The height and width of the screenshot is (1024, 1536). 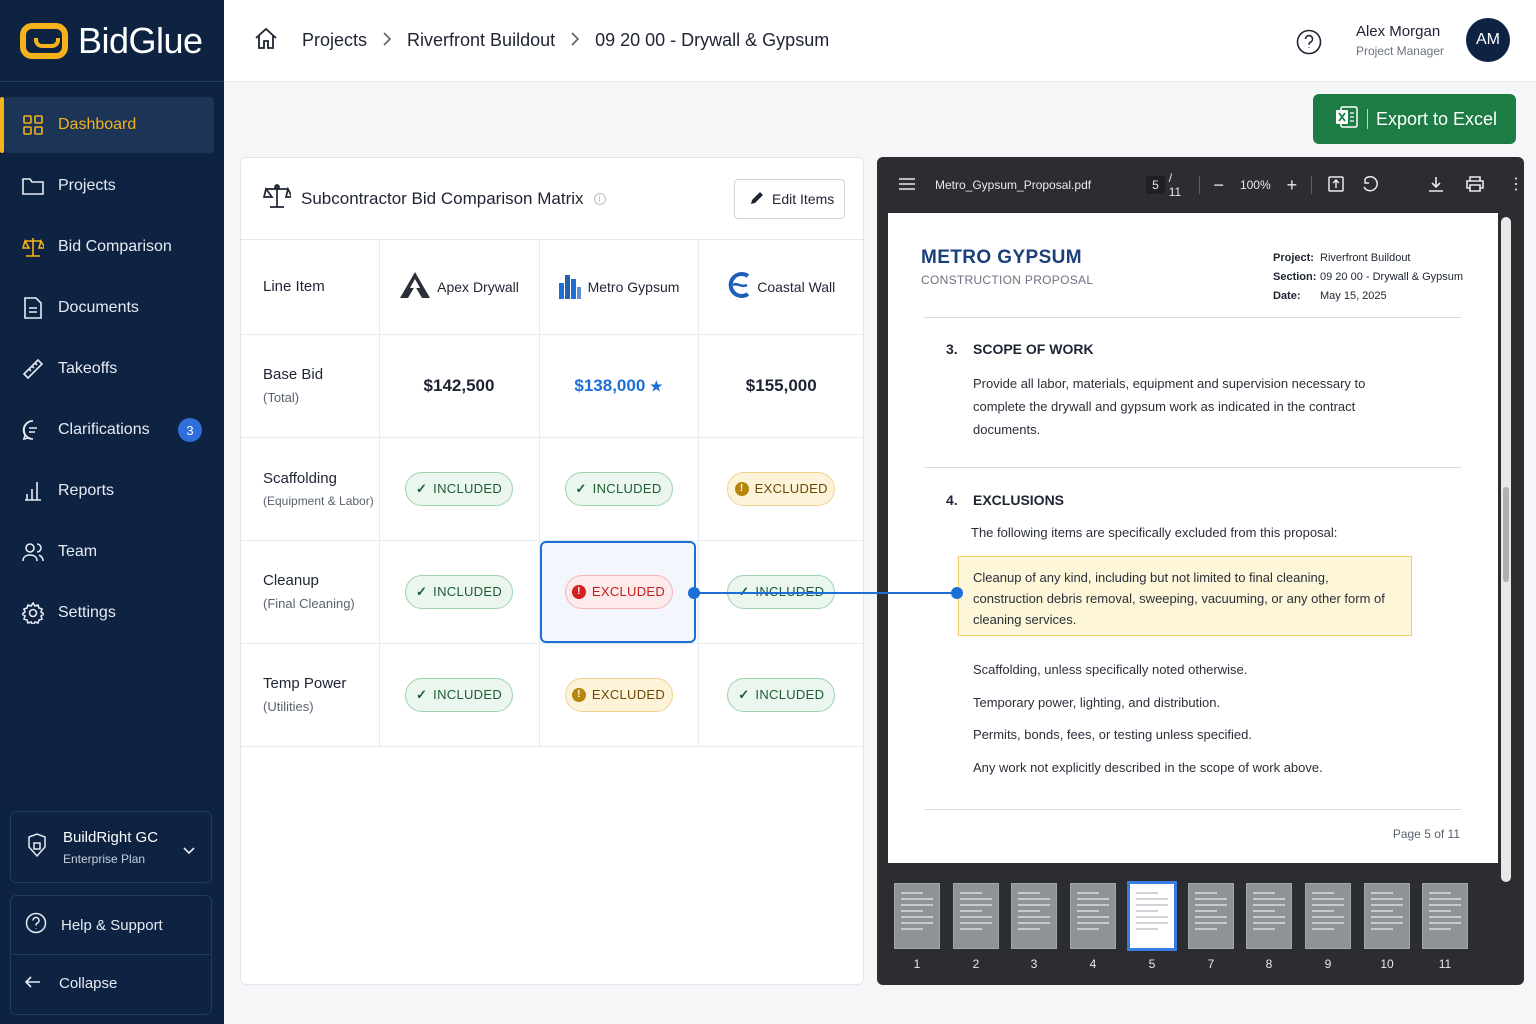 I want to click on zoom-out-icon: −, so click(x=1218, y=185).